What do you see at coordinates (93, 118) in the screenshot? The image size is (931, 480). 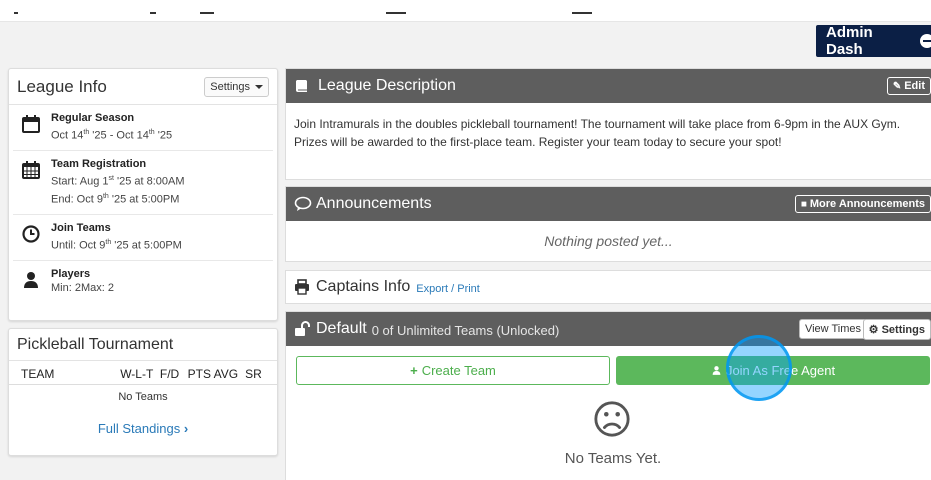 I see `regular-season-title: Regular Season` at bounding box center [93, 118].